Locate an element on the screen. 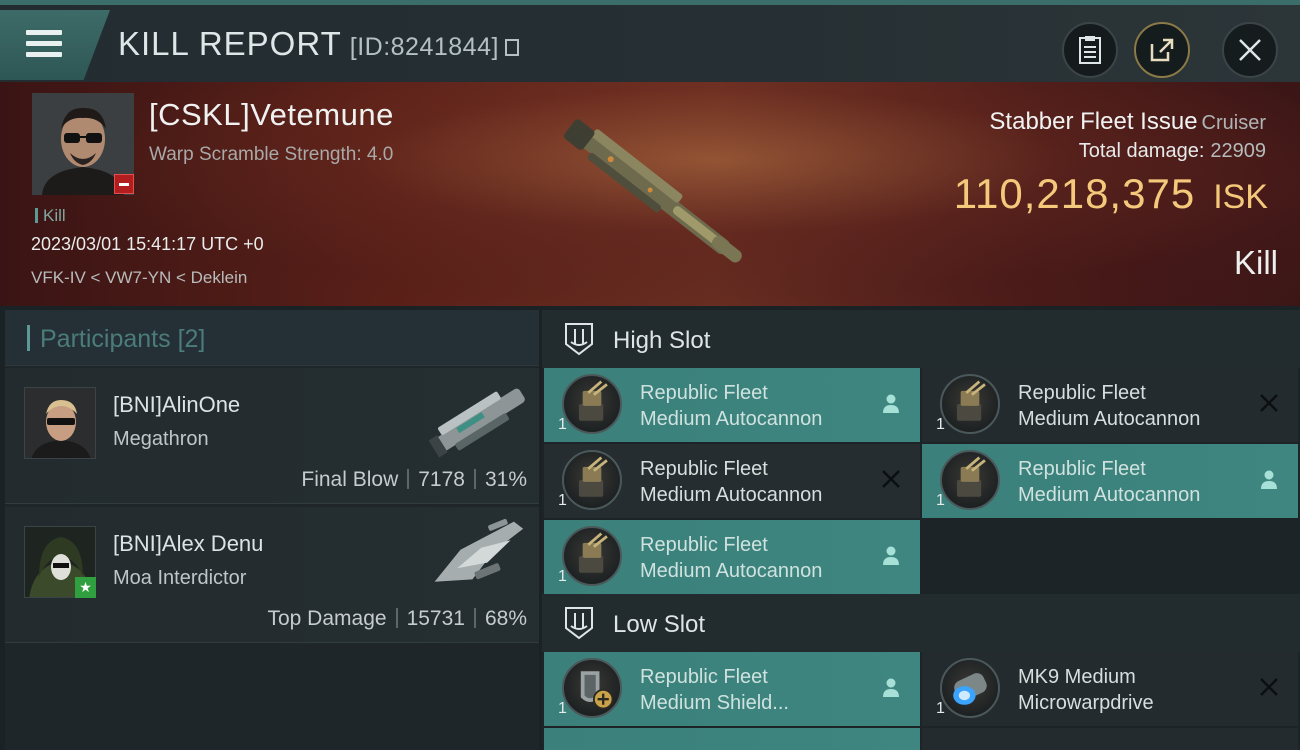 This screenshot has width=1300, height=750. participant-avatar is located at coordinates (60, 423).